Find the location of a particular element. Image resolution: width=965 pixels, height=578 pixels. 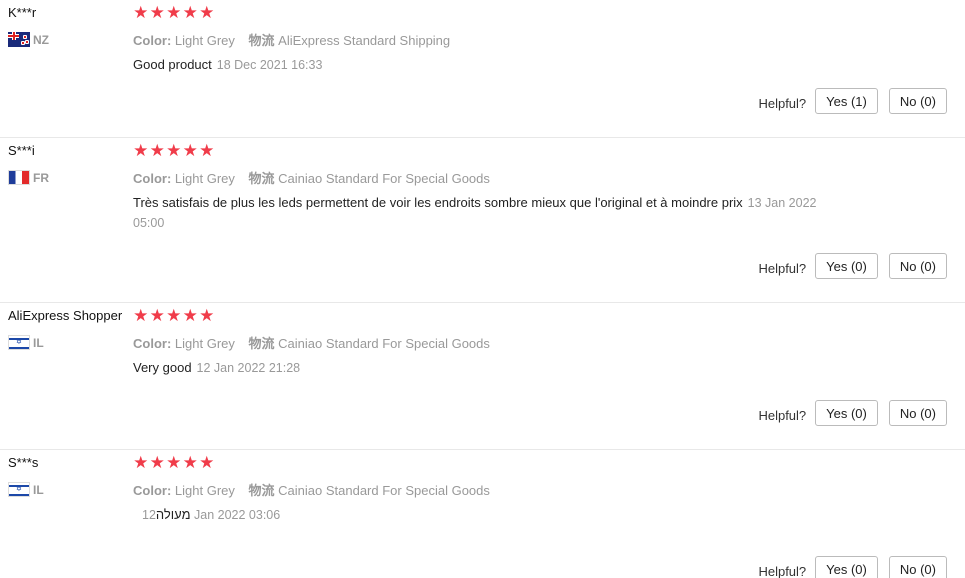

review-content: Good product is located at coordinates (172, 64).